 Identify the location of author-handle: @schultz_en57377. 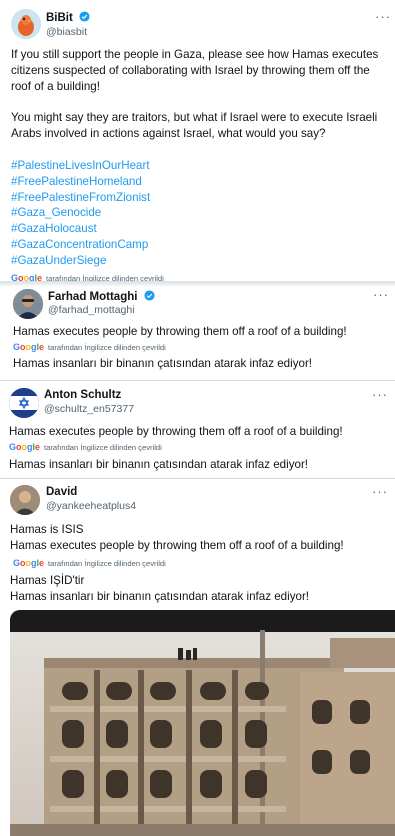
(89, 409).